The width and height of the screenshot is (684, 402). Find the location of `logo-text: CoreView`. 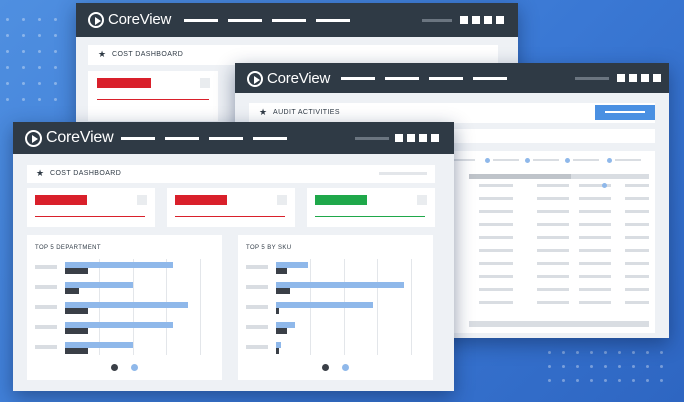

logo-text: CoreView is located at coordinates (299, 78).